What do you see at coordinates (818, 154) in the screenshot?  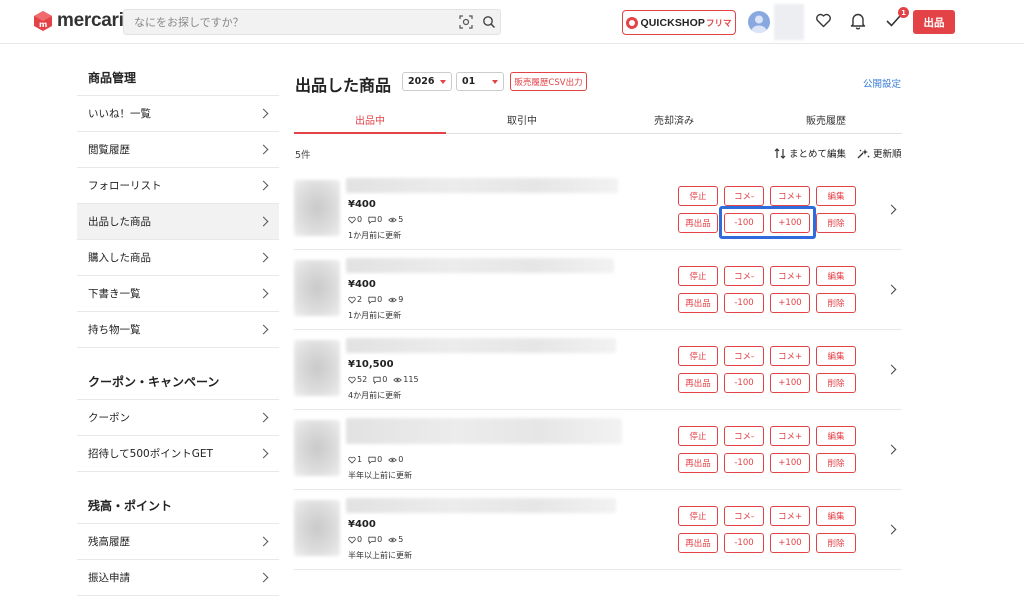 I see `bulk-edit-label: まとめて編集` at bounding box center [818, 154].